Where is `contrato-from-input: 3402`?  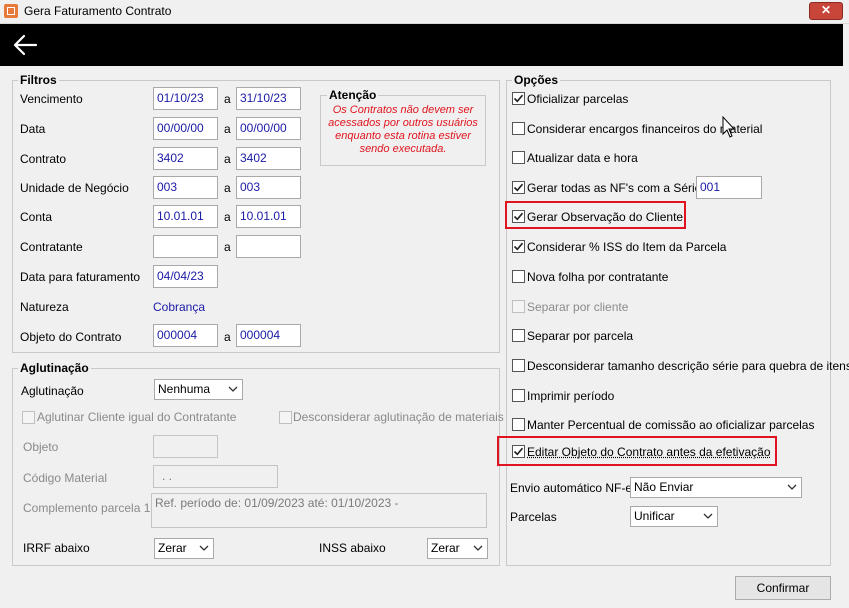
contrato-from-input: 3402 is located at coordinates (185, 158).